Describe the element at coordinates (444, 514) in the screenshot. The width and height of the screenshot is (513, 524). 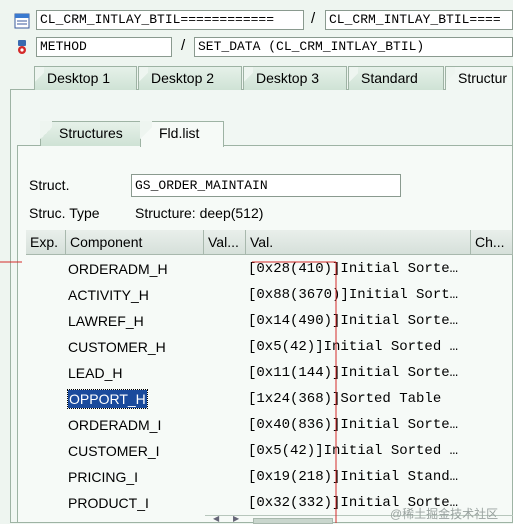
I see `watermark: @稀土掘金技术社区` at that location.